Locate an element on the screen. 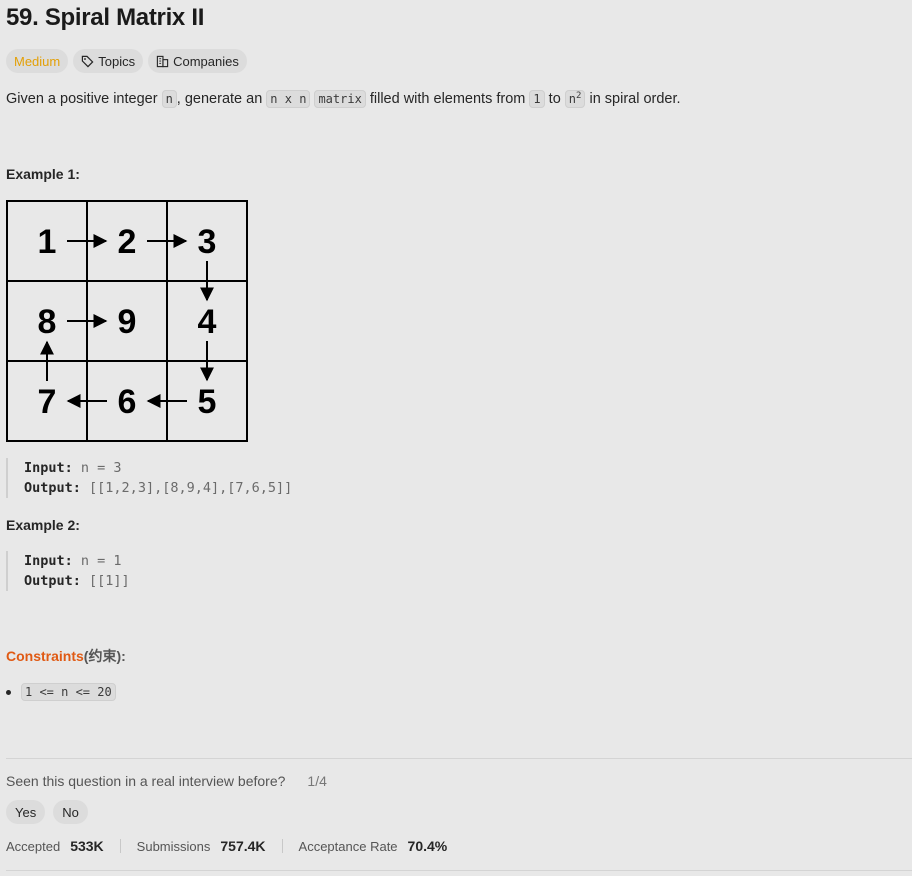  topics-label: Topics is located at coordinates (117, 61).